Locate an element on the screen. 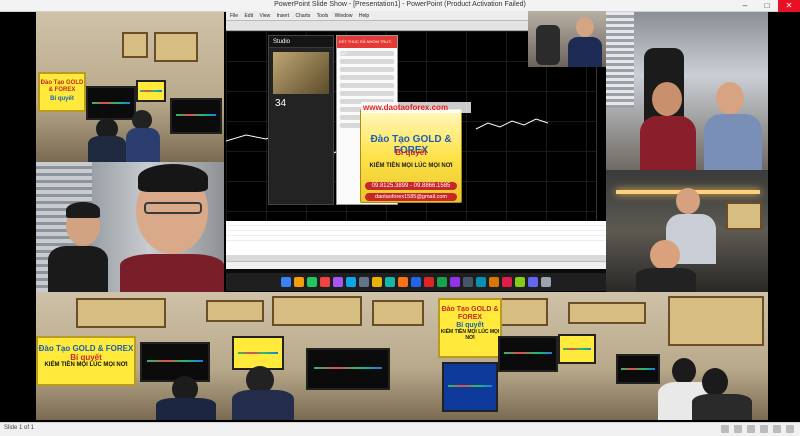 This screenshot has height=436, width=800. studio-brand: Studio is located at coordinates (301, 42).